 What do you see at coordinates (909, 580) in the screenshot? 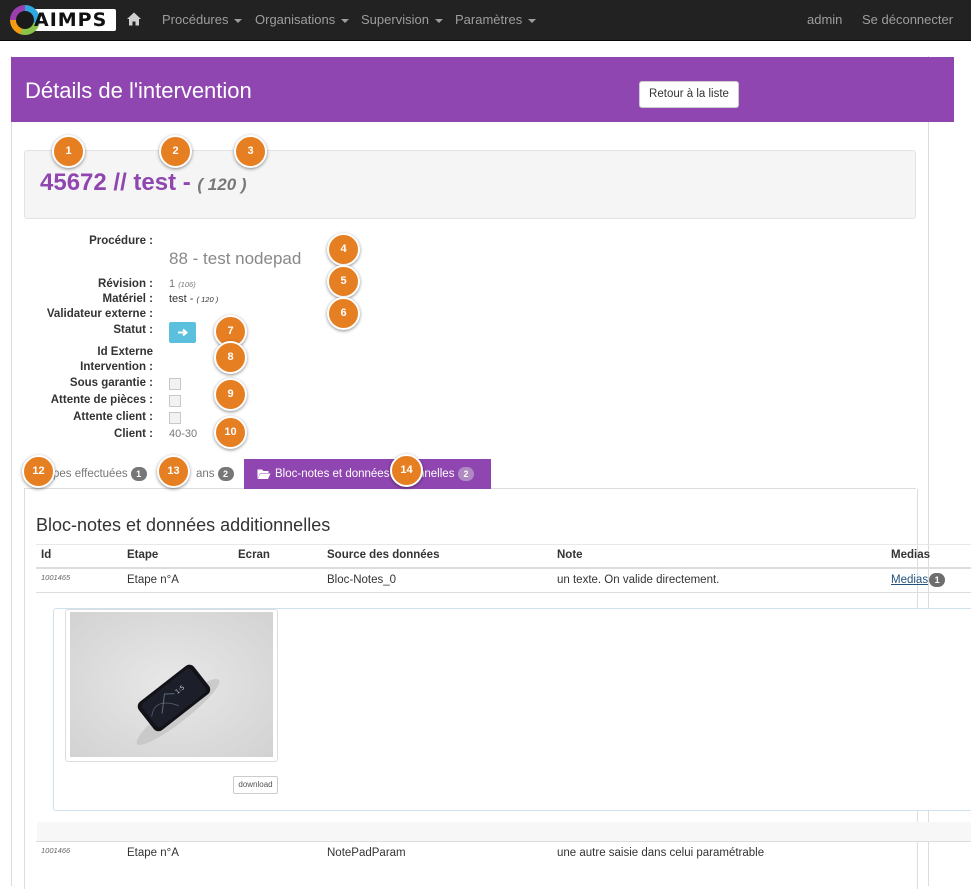
I see `medias-link: Medias` at bounding box center [909, 580].